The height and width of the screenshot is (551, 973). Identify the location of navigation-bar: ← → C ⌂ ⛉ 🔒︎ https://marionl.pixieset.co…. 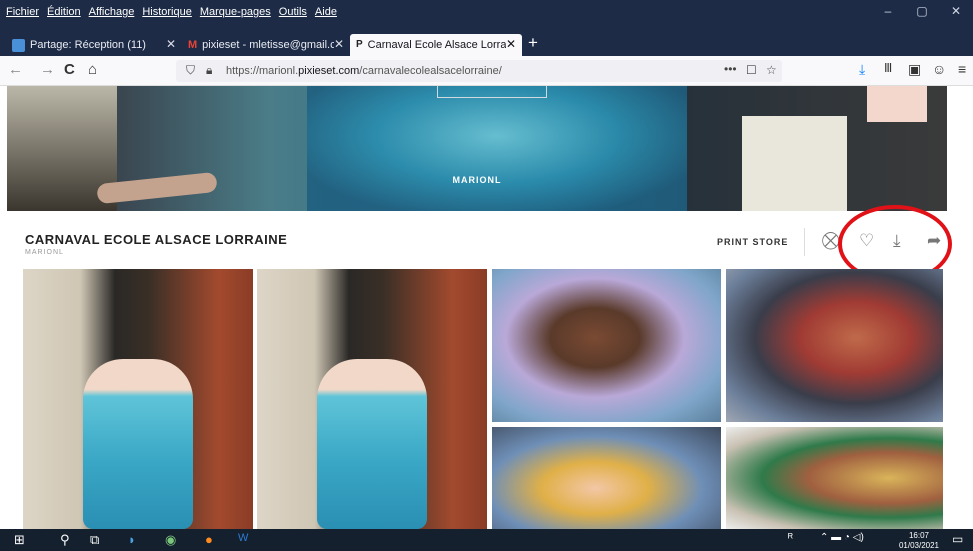
(486, 71).